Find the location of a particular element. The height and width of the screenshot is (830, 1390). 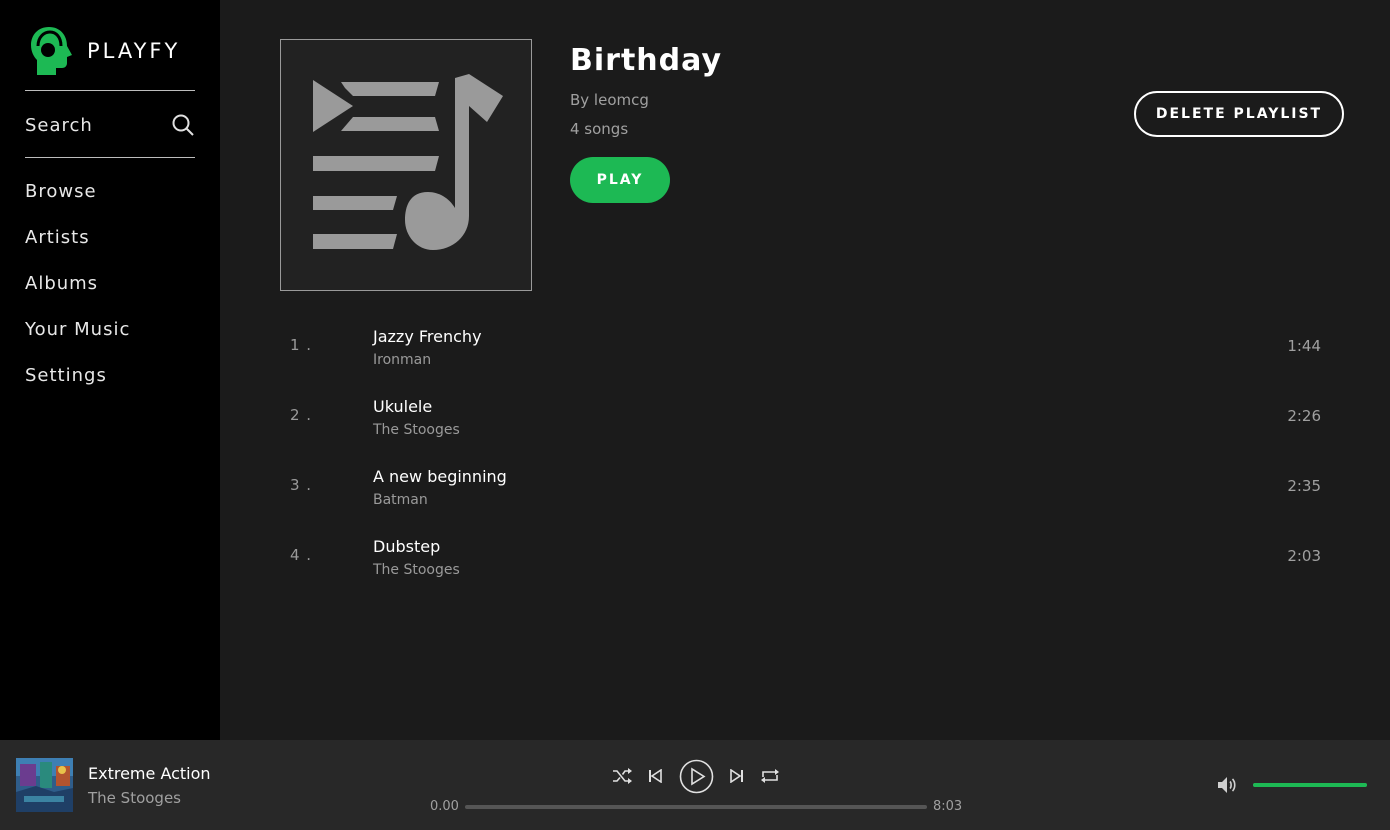

brand-name: PLAYFY is located at coordinates (134, 51).